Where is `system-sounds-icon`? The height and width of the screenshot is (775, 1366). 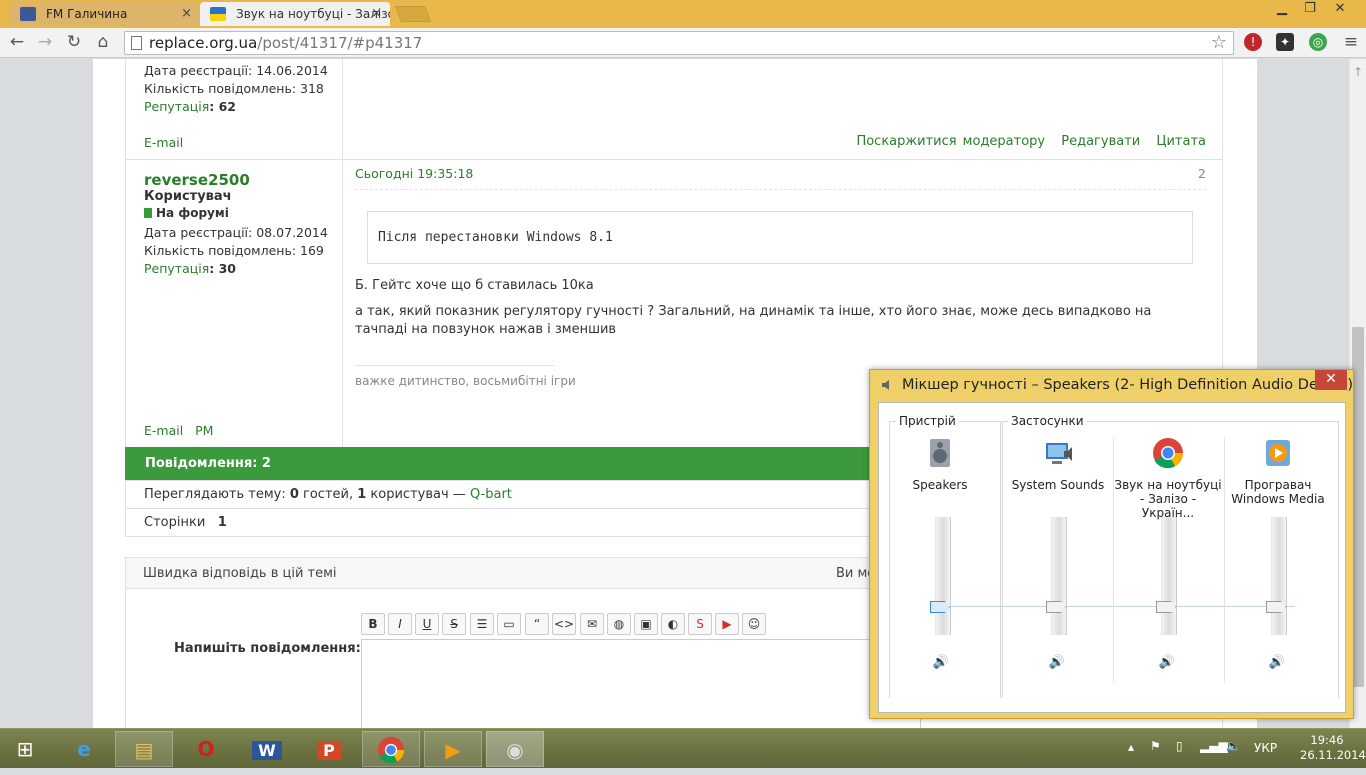
system-sounds-icon is located at coordinates (1059, 453).